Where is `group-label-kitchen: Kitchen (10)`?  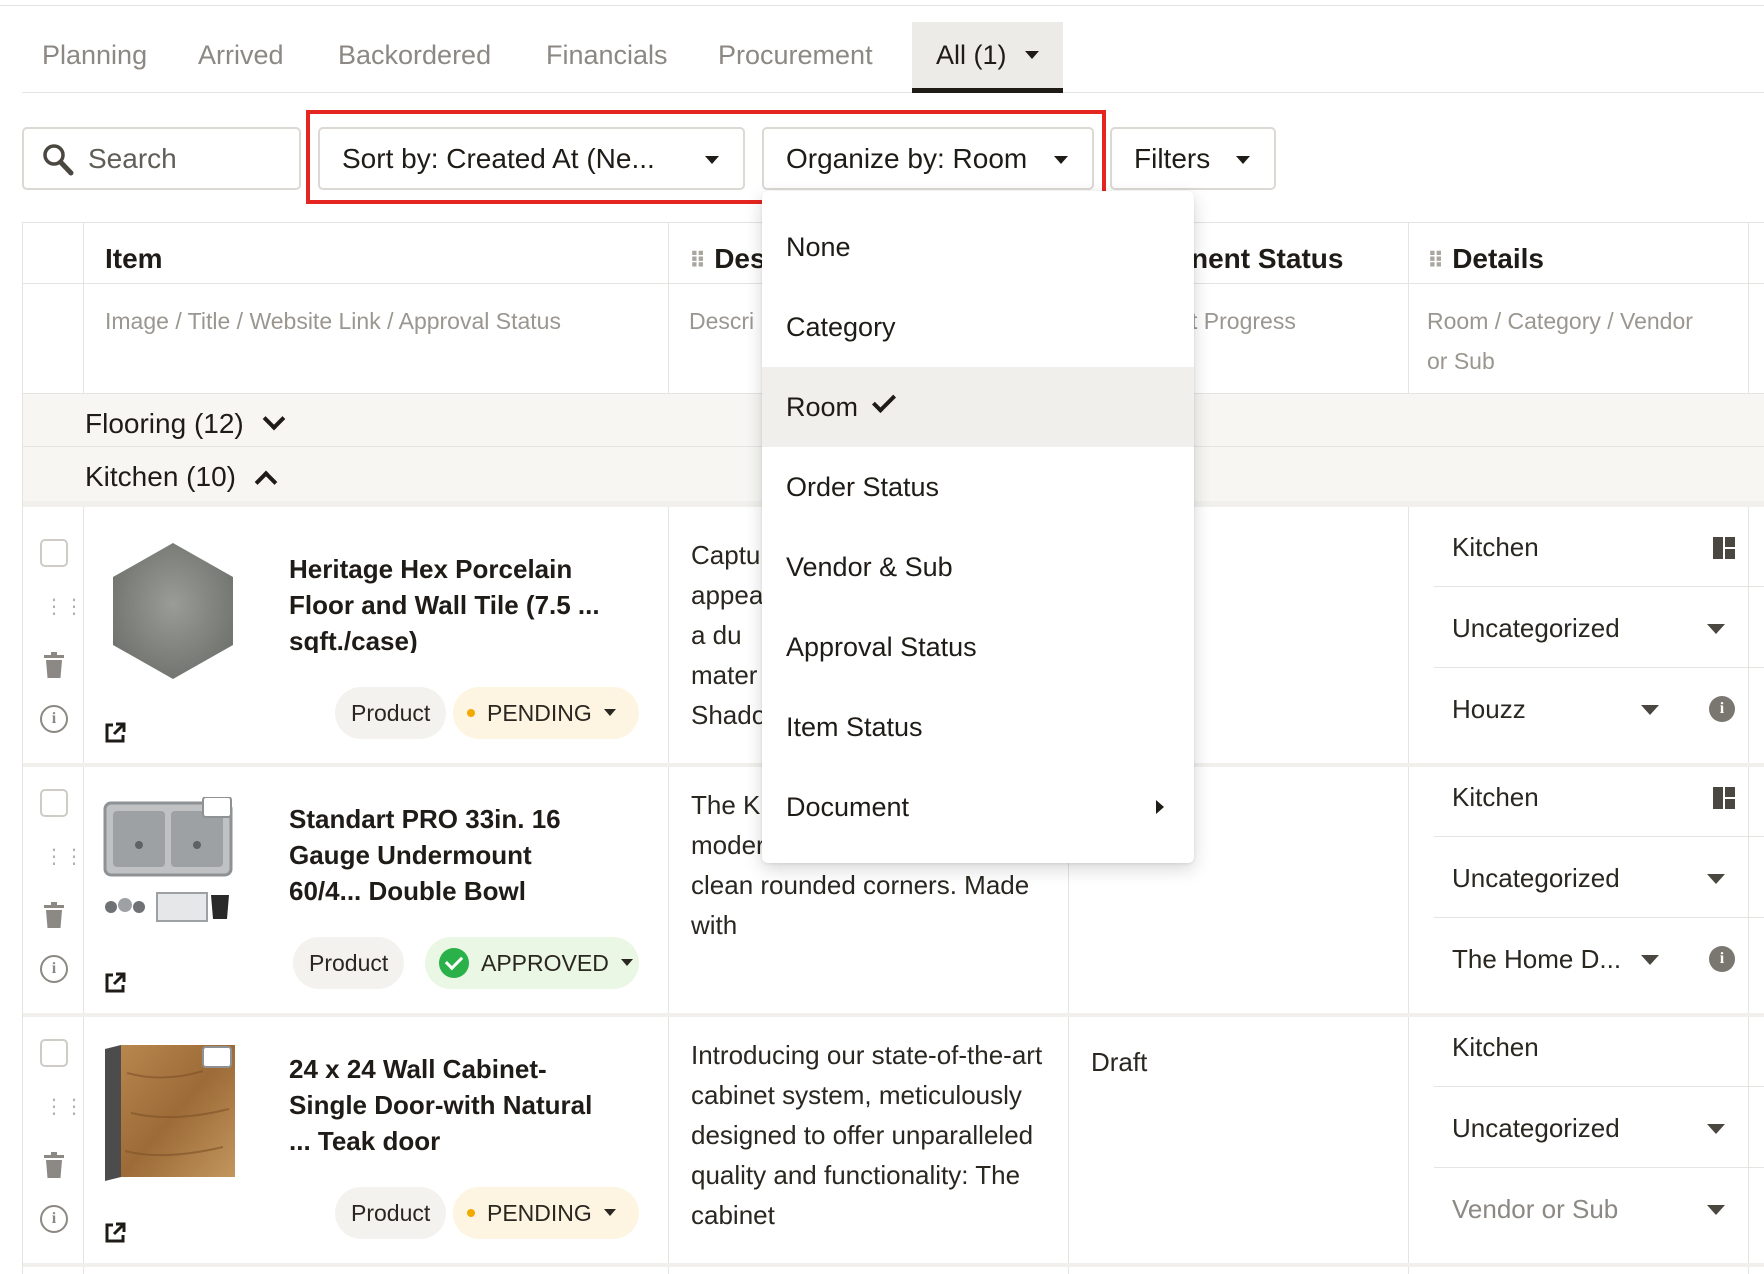
group-label-kitchen: Kitchen (10) is located at coordinates (181, 477).